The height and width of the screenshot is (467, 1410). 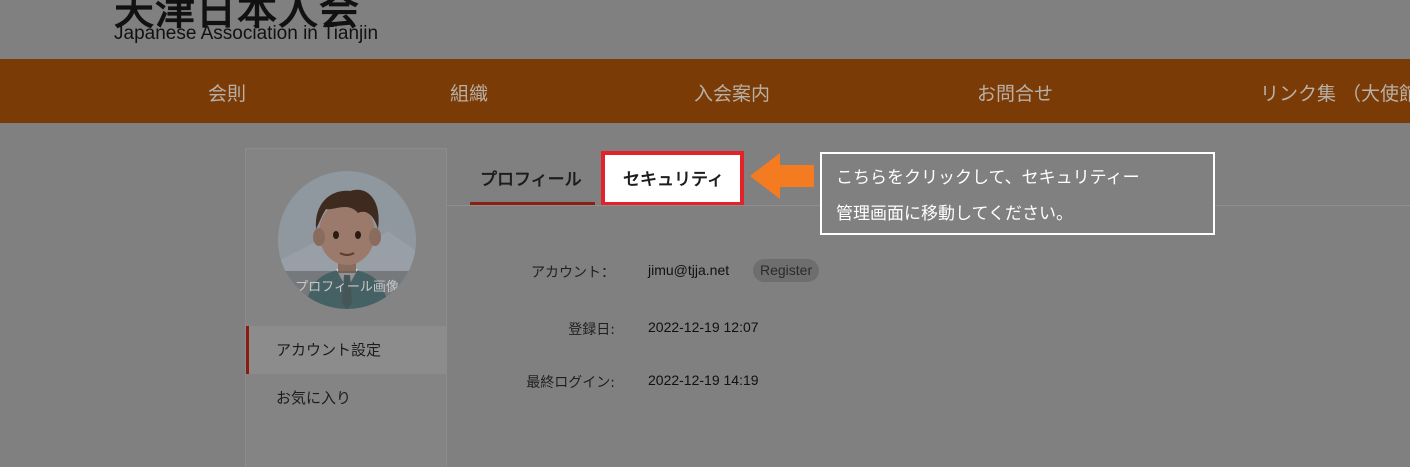 What do you see at coordinates (346, 350) in the screenshot?
I see `sidebar-item-account-settings: アカウント設定` at bounding box center [346, 350].